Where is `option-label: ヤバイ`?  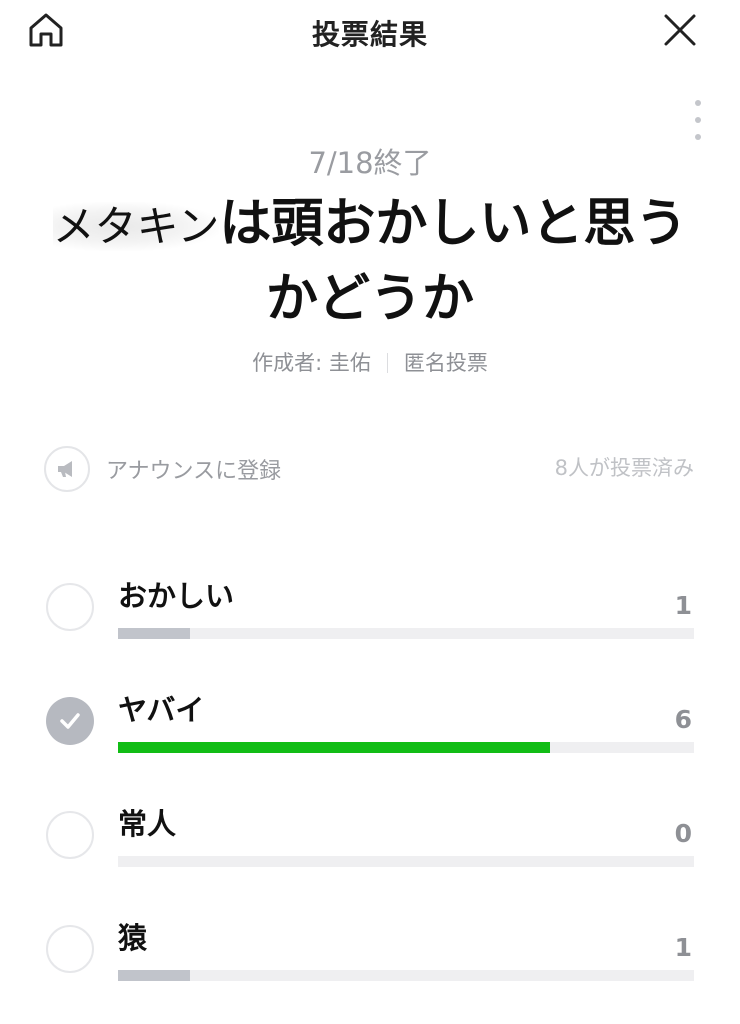
option-label: ヤバイ is located at coordinates (161, 710).